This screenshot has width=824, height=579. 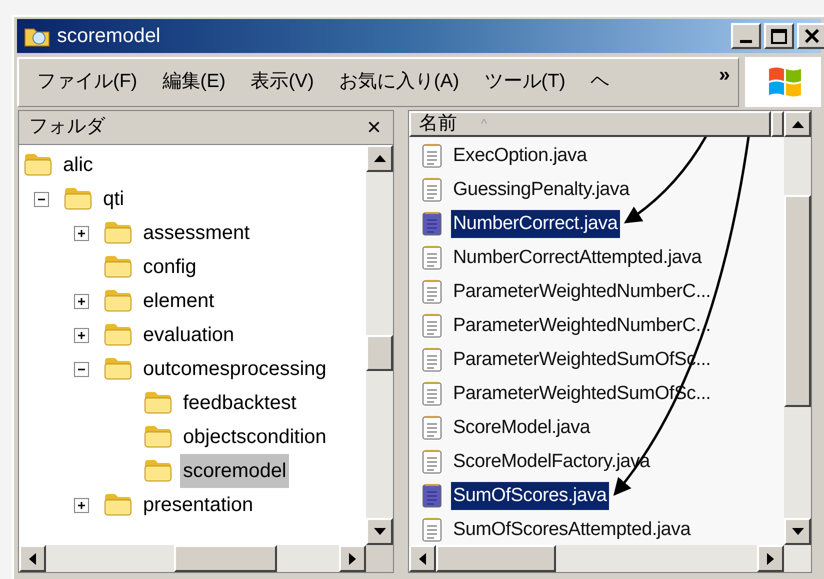 I want to click on window-title: scoremodel, so click(x=108, y=36).